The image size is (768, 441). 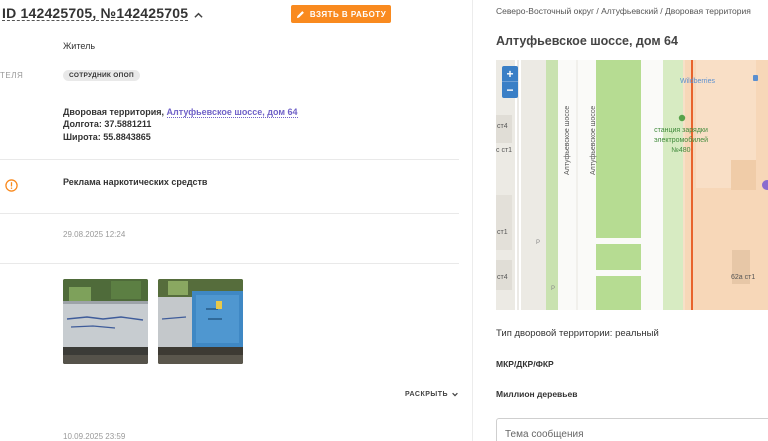 What do you see at coordinates (553, 289) in the screenshot?
I see `parking-2: P` at bounding box center [553, 289].